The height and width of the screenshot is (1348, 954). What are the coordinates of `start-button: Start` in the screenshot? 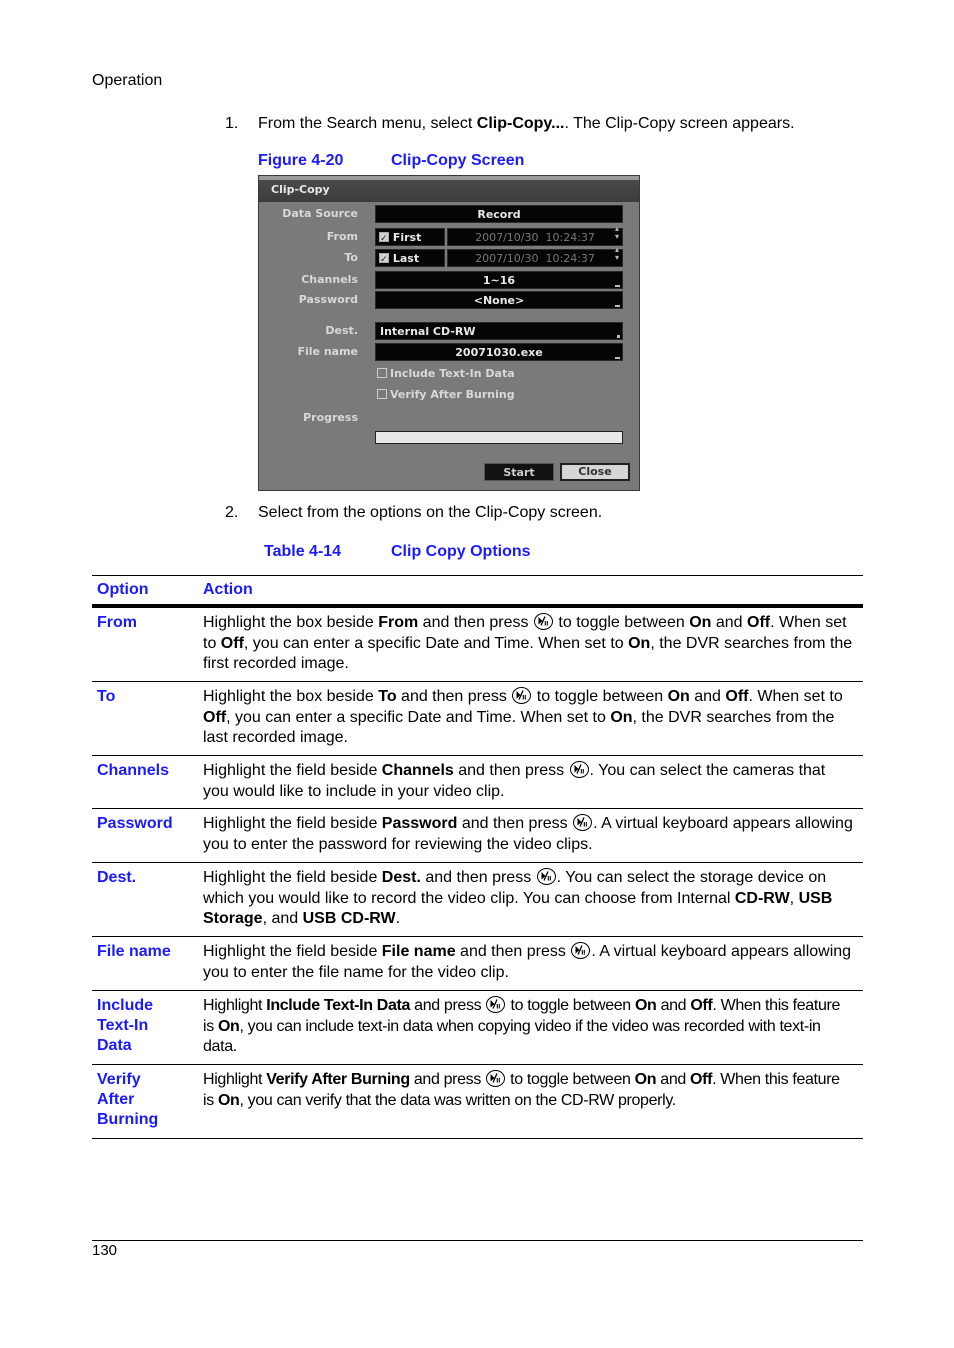 It's located at (519, 472).